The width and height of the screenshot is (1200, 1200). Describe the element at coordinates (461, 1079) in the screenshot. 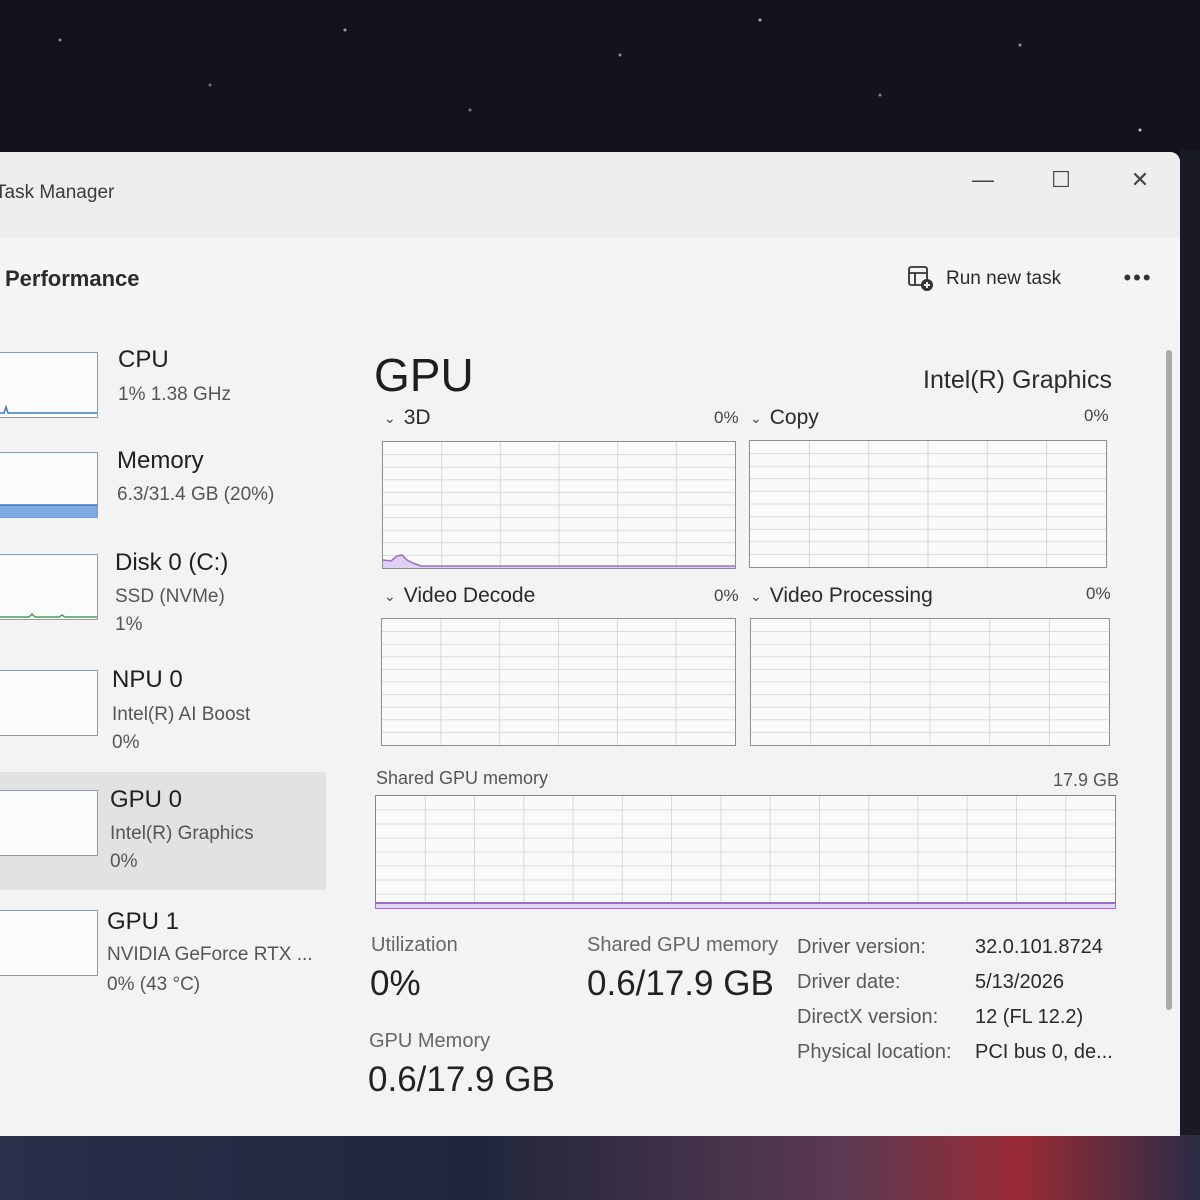

I see `gpu-memory-value: 0.6/17.9 GB` at that location.